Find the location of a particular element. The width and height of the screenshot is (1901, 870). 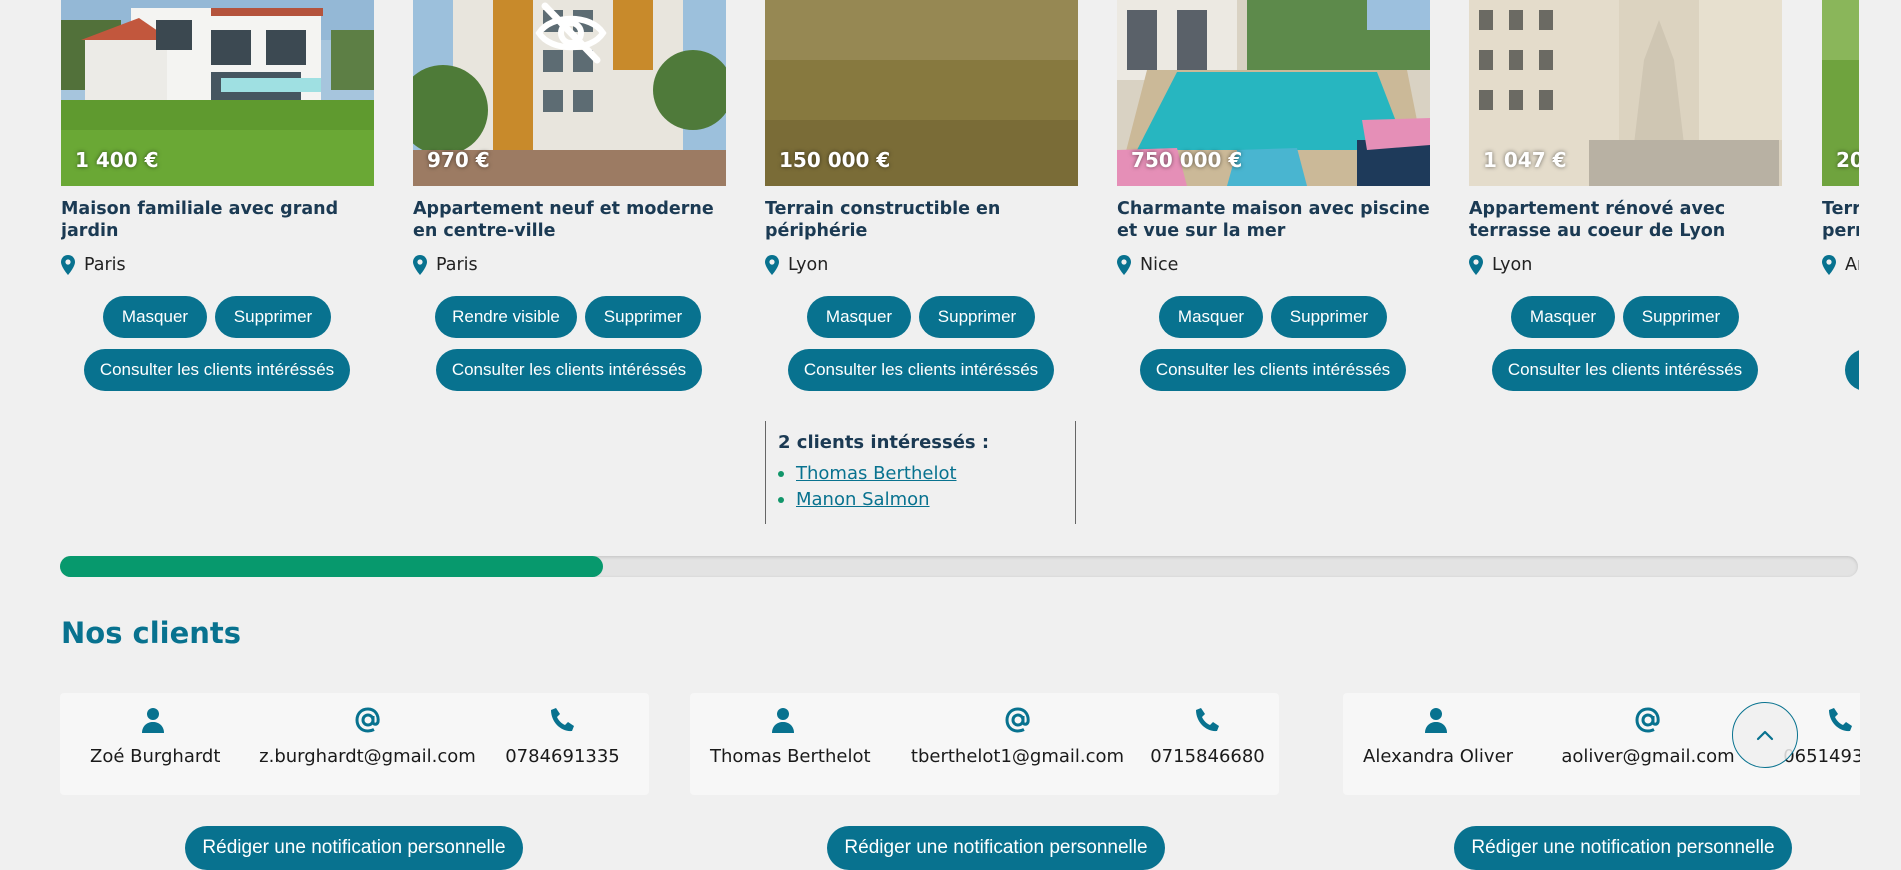

client-name-col: Alexandra Oliver is located at coordinates (1438, 737).